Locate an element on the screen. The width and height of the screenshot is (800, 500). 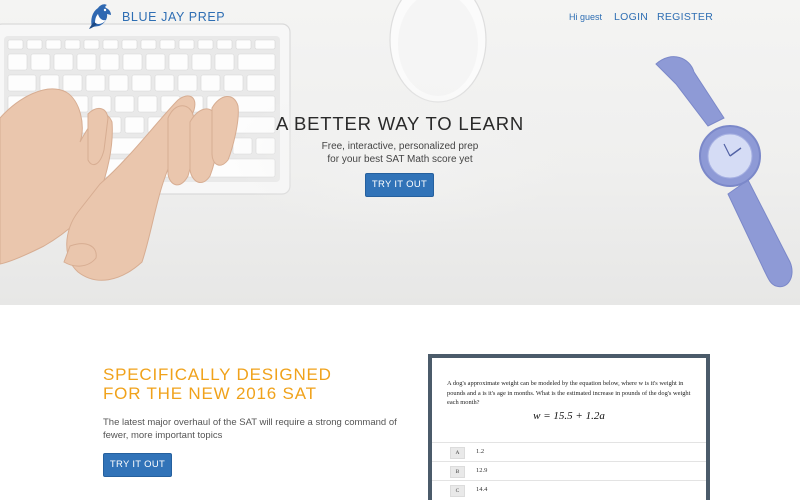
blue-jay-bird-icon is located at coordinates (100, 16).